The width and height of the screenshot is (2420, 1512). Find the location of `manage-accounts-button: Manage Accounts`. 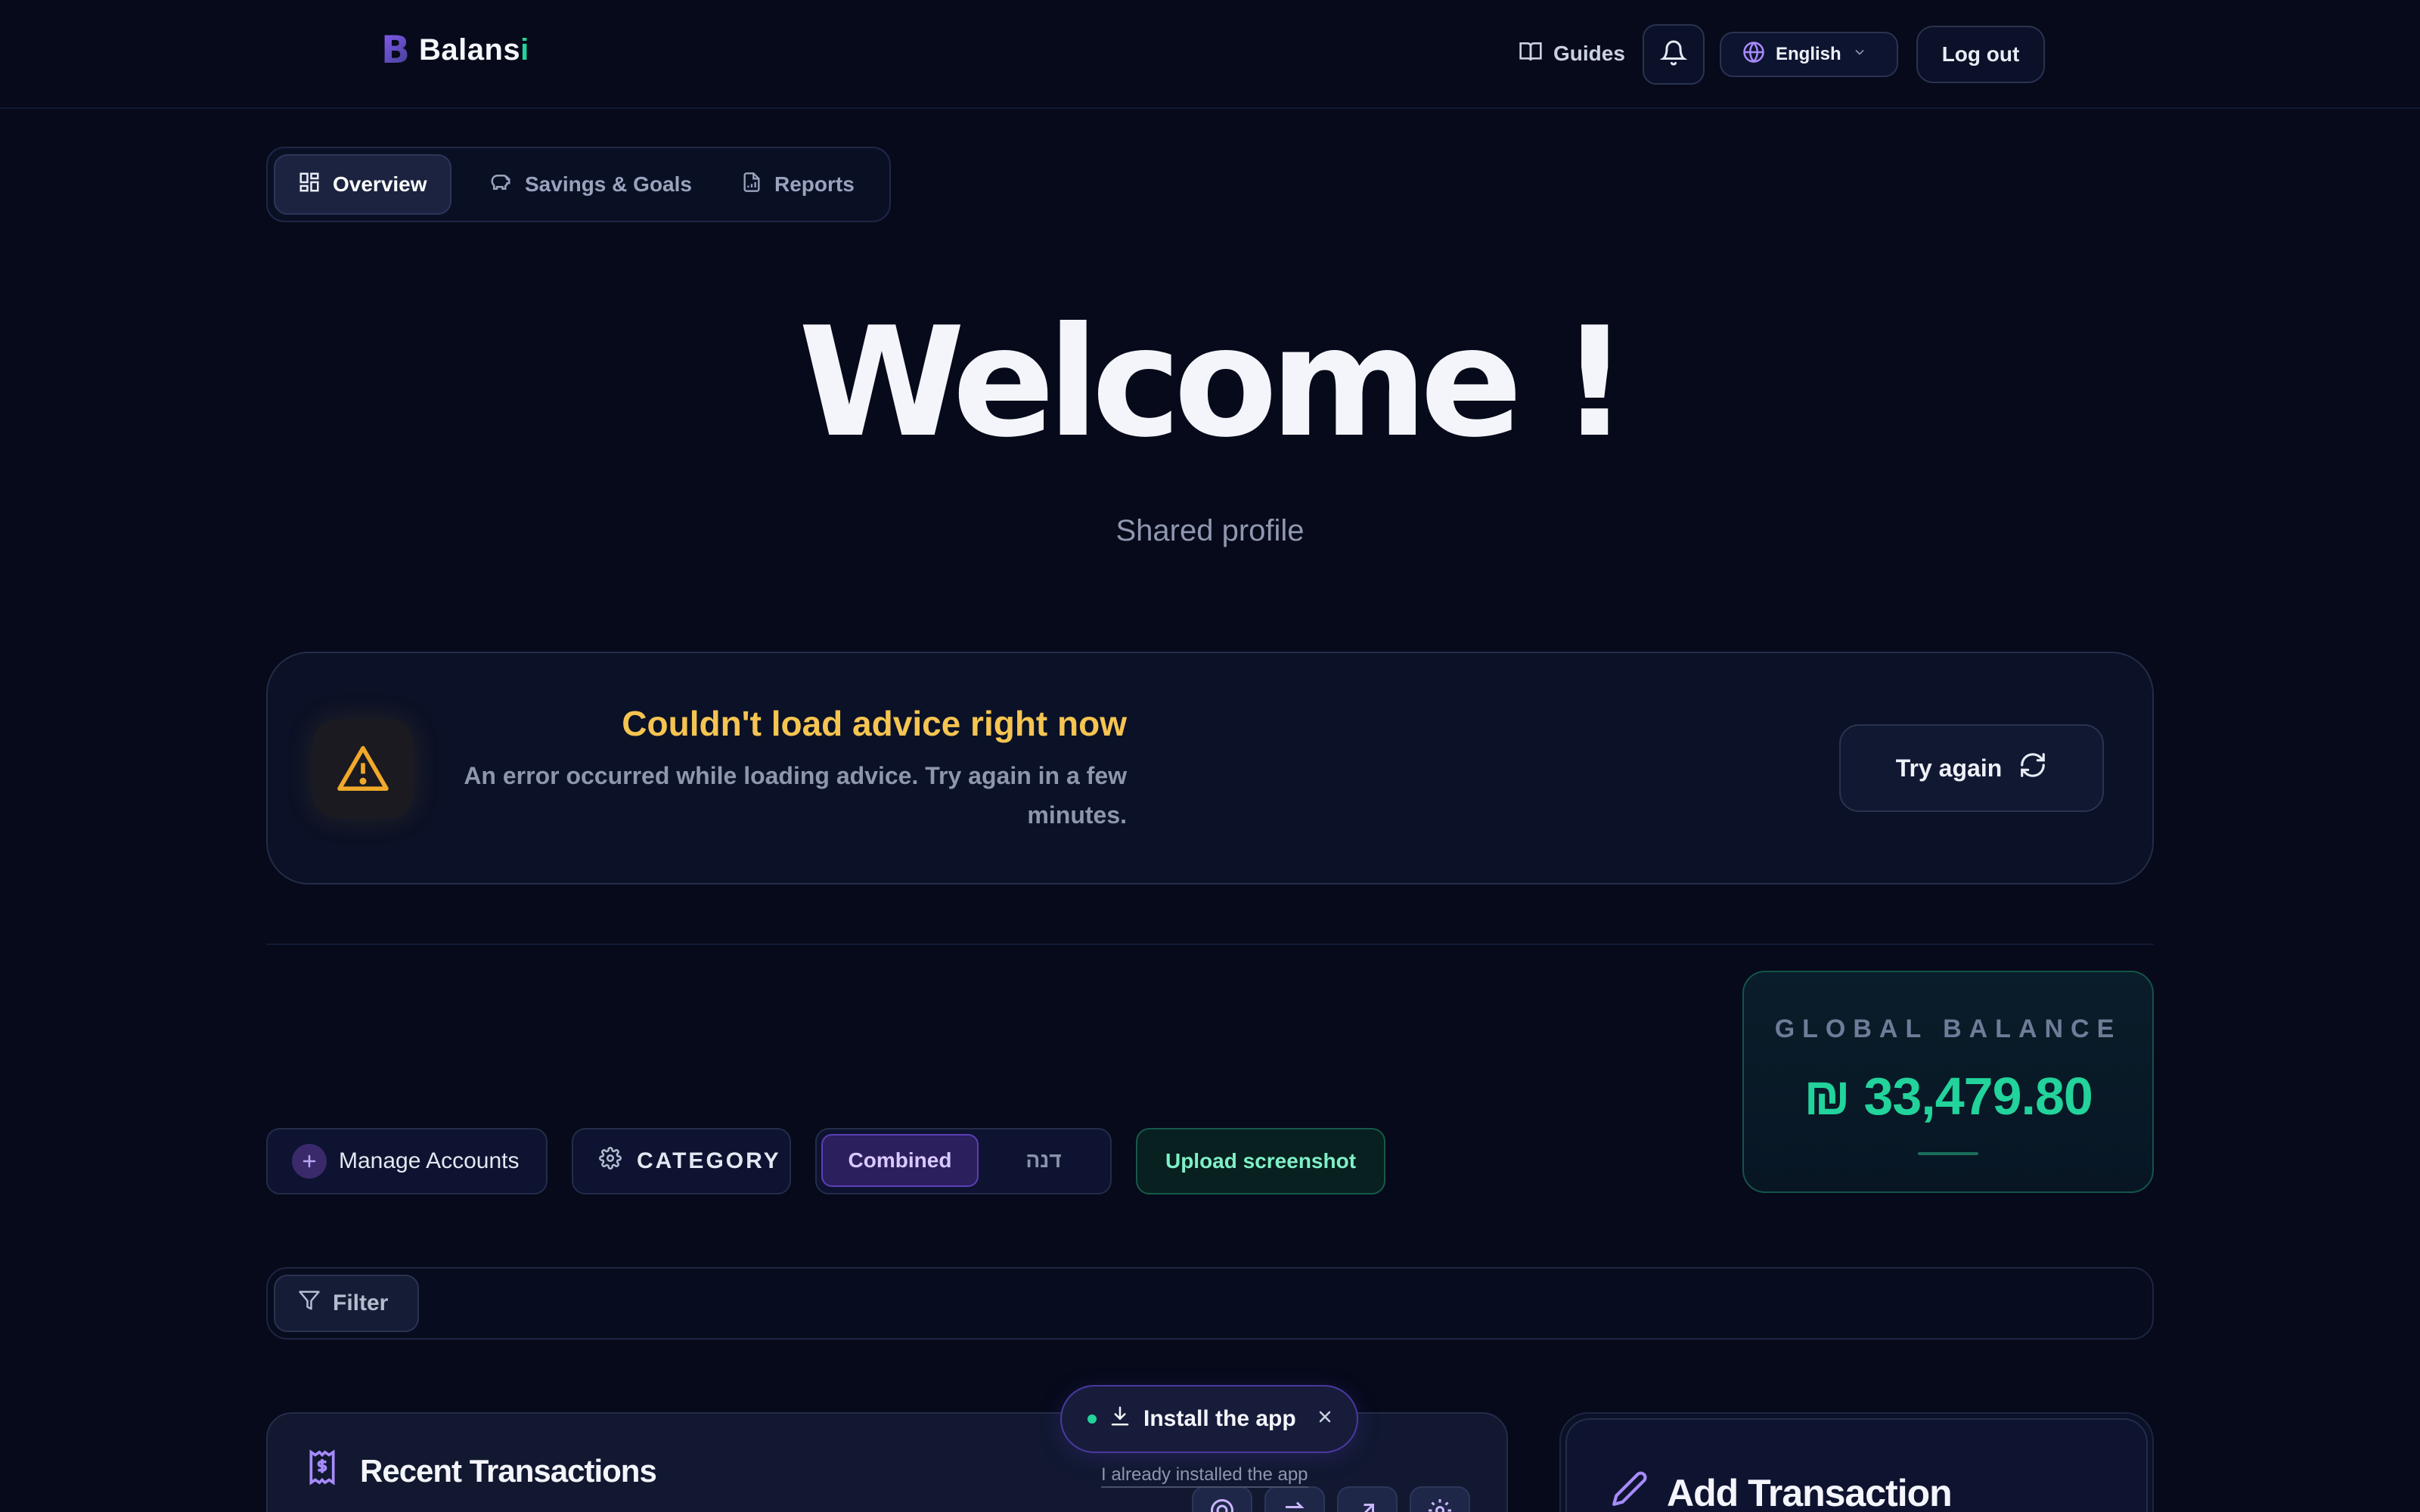

manage-accounts-button: Manage Accounts is located at coordinates (407, 1161).